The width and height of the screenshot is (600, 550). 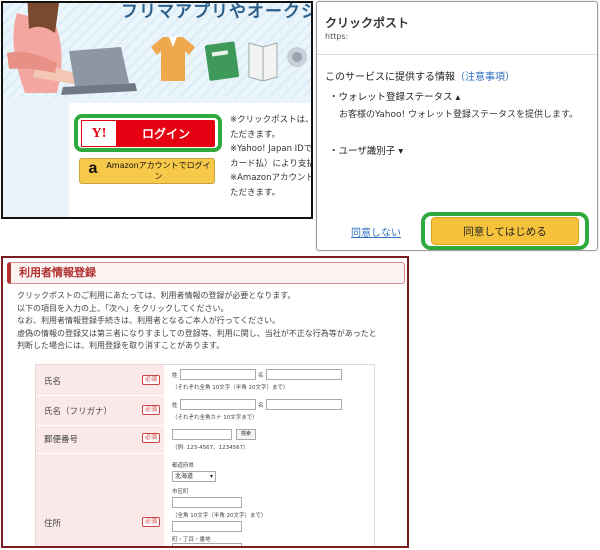 What do you see at coordinates (215, 418) in the screenshot?
I see `kana-note: （それぞれ全角カナ 10文字まで）` at bounding box center [215, 418].